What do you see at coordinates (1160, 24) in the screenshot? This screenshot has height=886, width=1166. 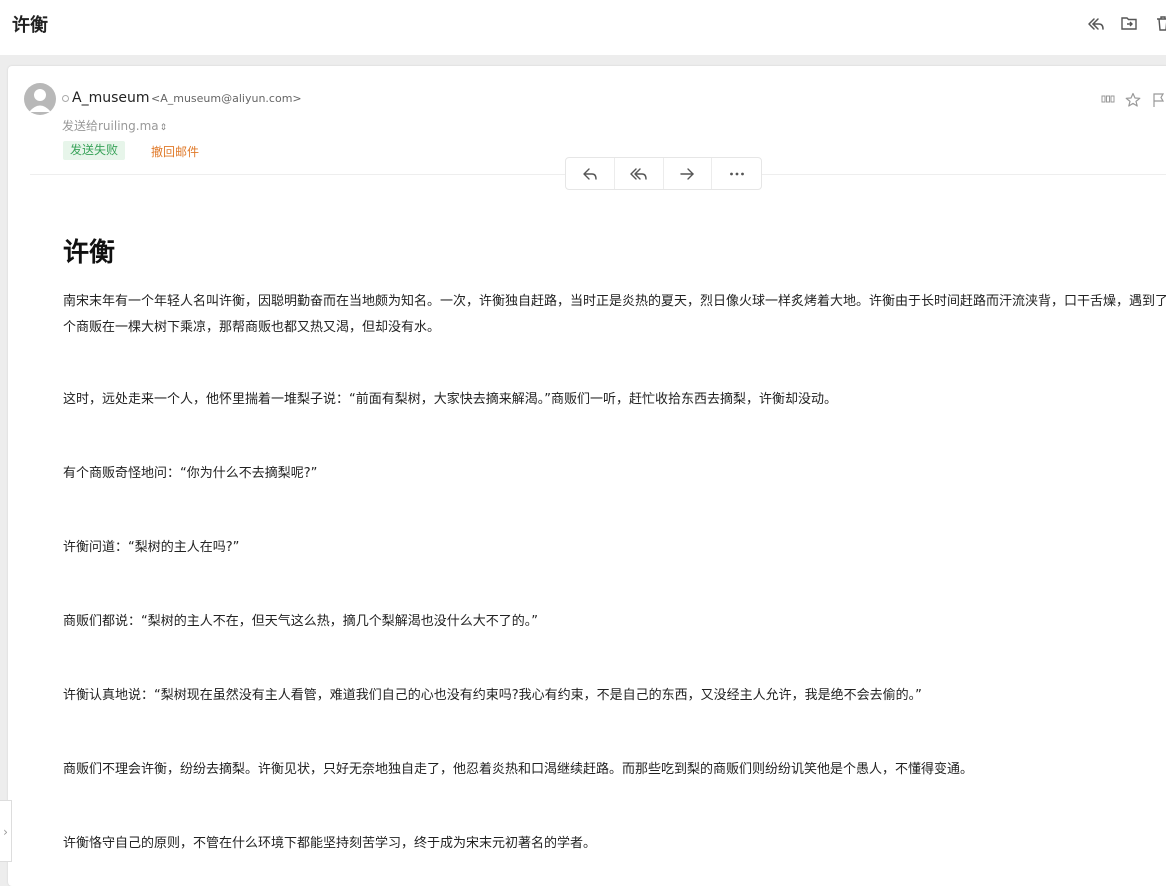 I see `delete-icon` at bounding box center [1160, 24].